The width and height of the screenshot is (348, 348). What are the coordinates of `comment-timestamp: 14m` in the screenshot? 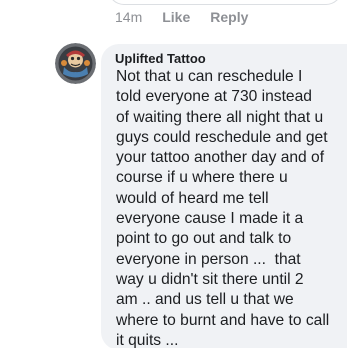 It's located at (128, 17).